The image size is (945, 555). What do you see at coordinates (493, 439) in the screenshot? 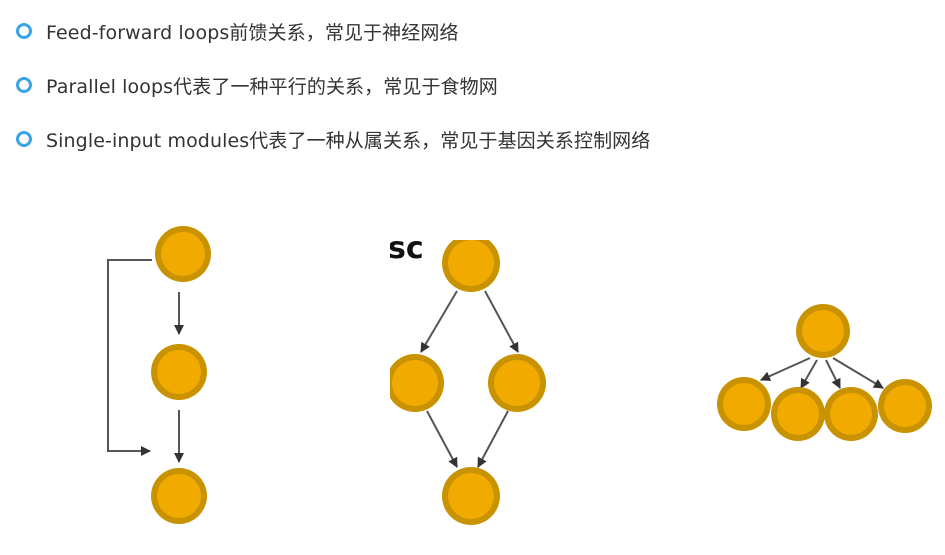
I see `parallel-edge-right-bottom` at bounding box center [493, 439].